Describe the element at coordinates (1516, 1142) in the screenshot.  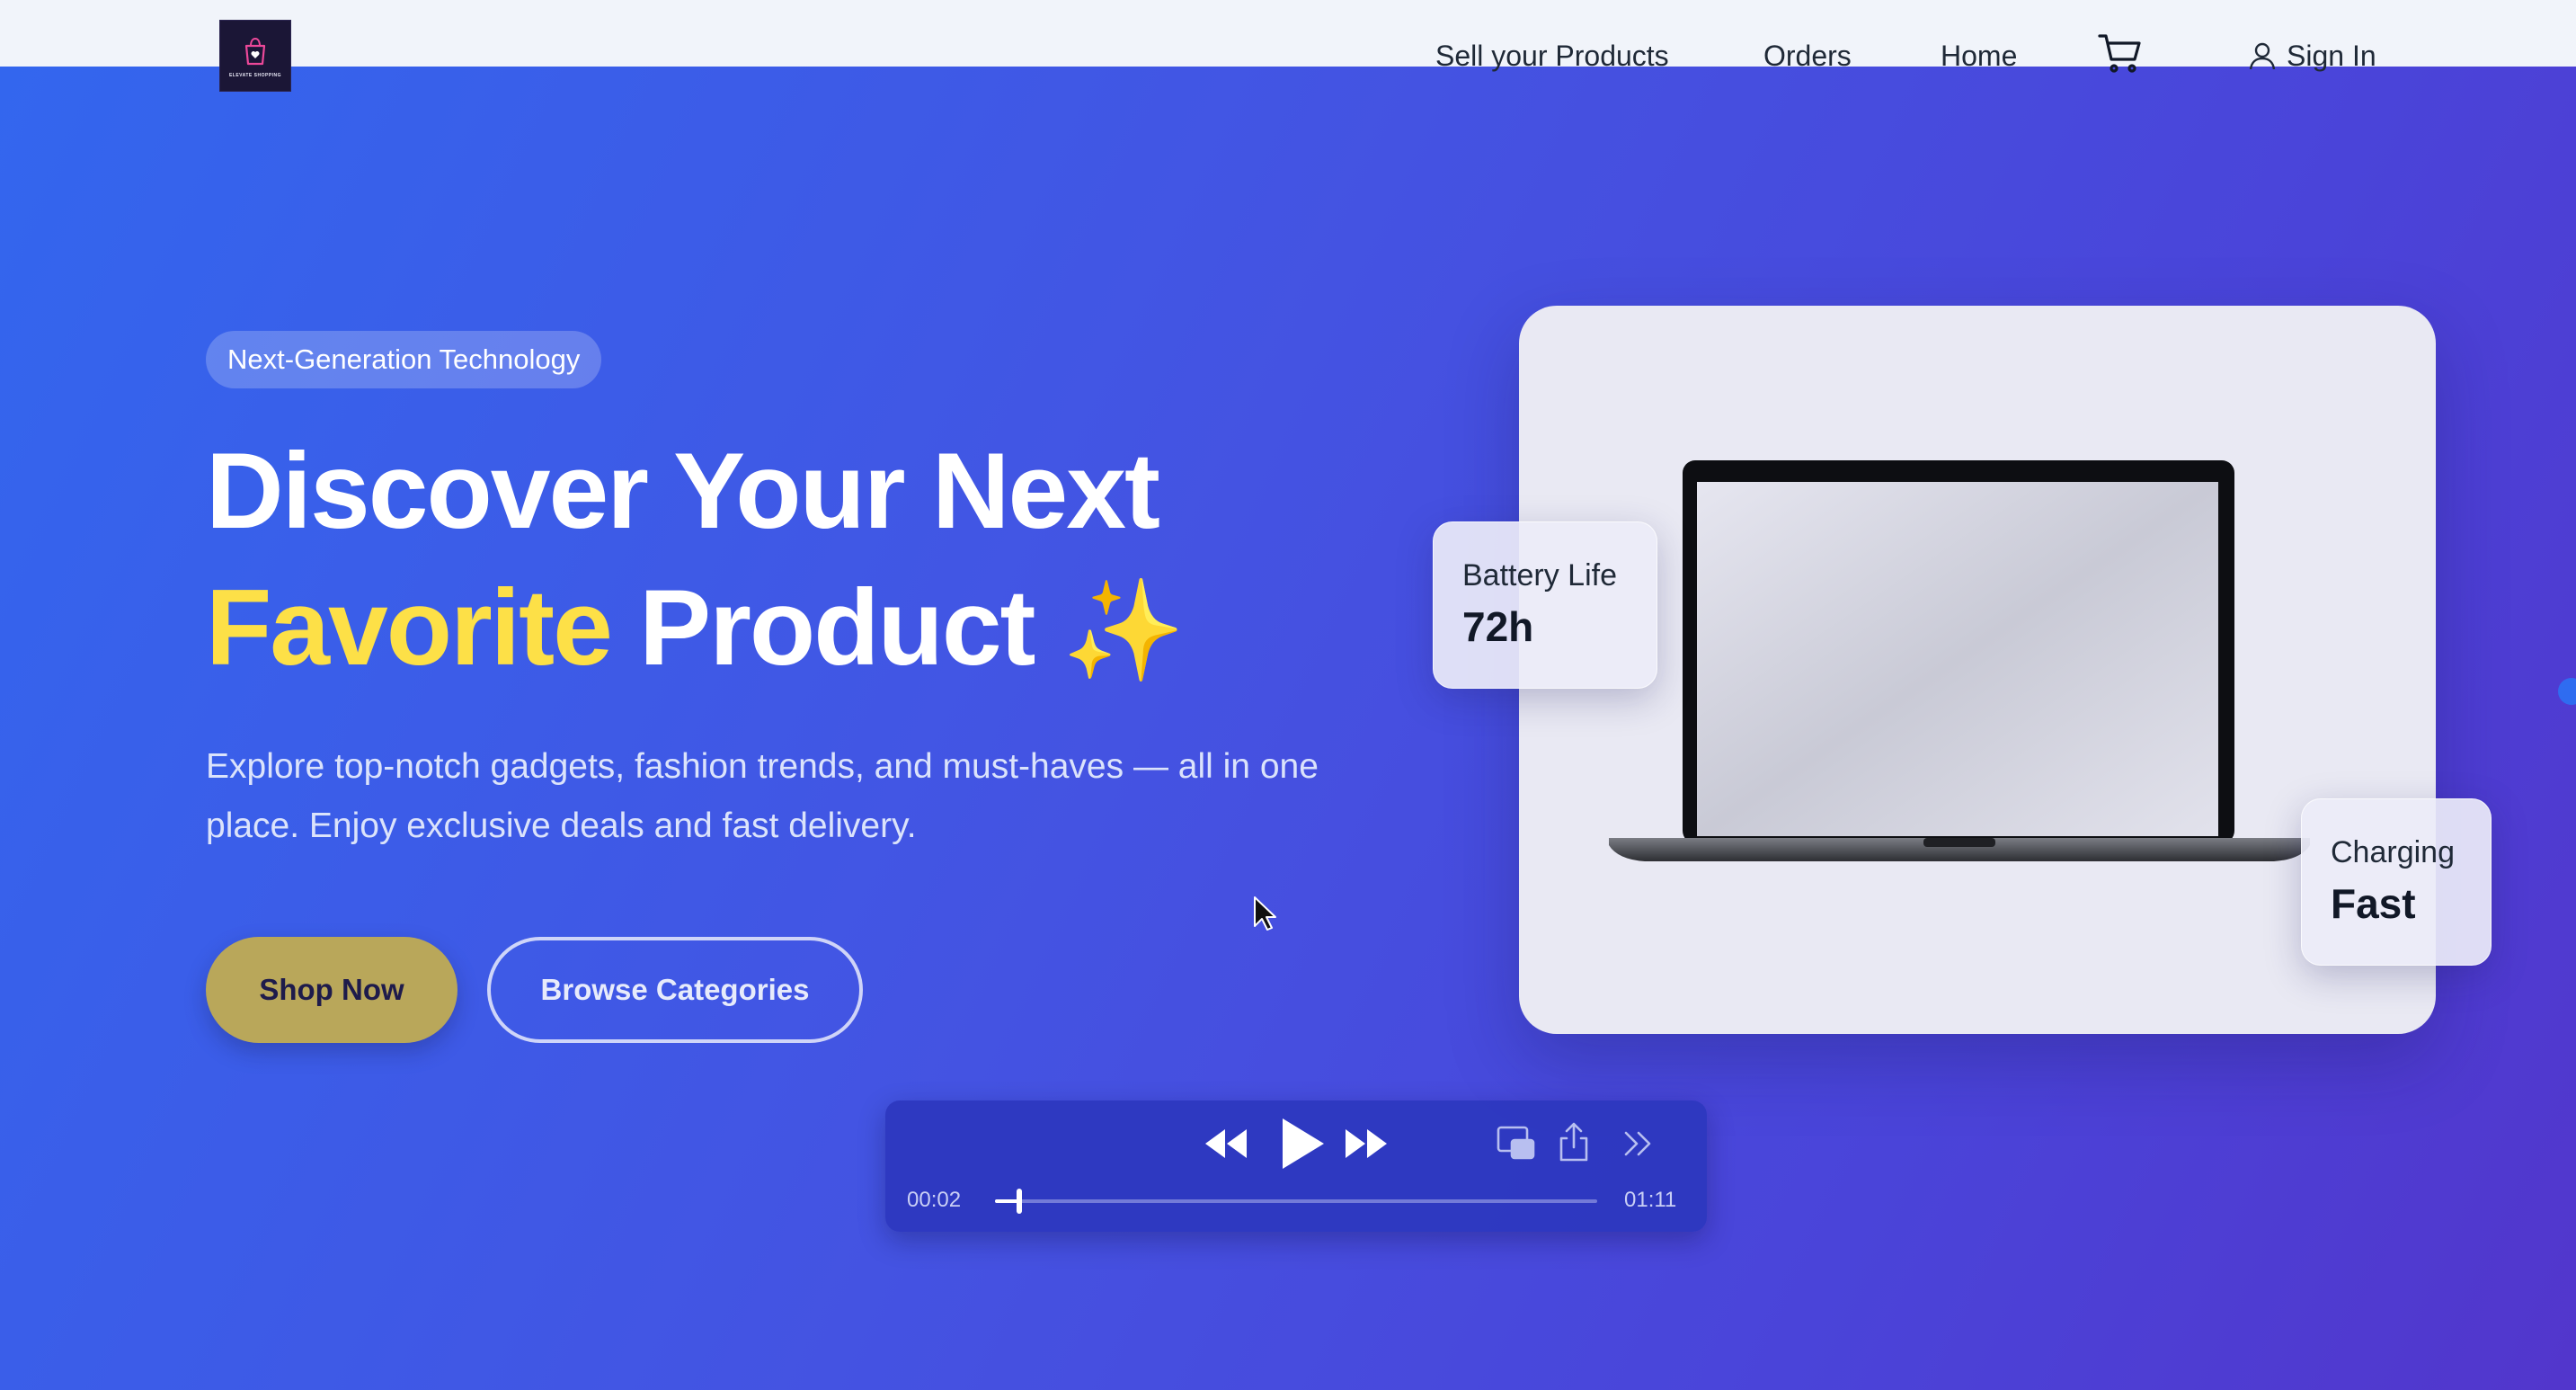
I see `picture-in-picture-icon` at that location.